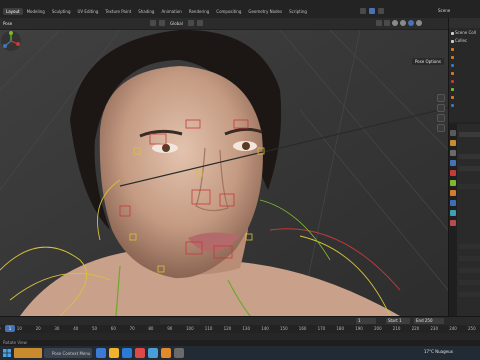 The width and height of the screenshot is (480, 360). Describe the element at coordinates (176, 23) in the screenshot. I see `orientation-dropdown: Global` at that location.